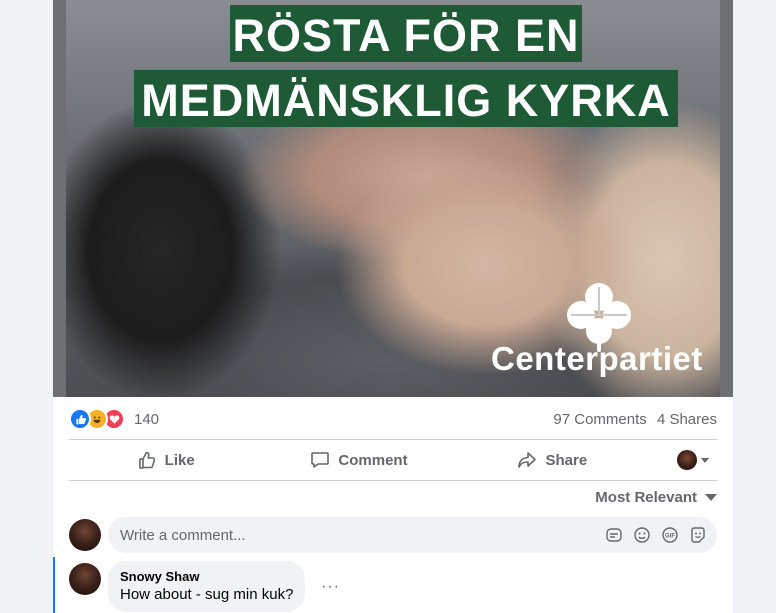 The width and height of the screenshot is (776, 613). I want to click on composer-tools: GIF, so click(651, 535).